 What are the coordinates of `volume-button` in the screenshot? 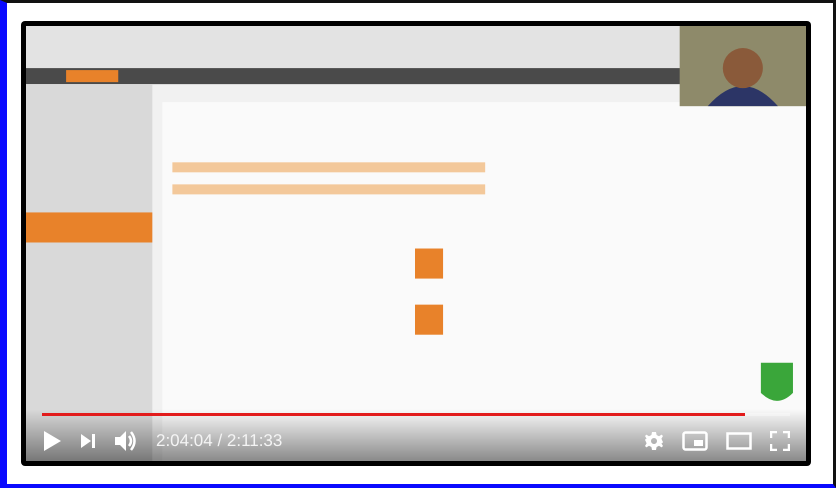 It's located at (126, 441).